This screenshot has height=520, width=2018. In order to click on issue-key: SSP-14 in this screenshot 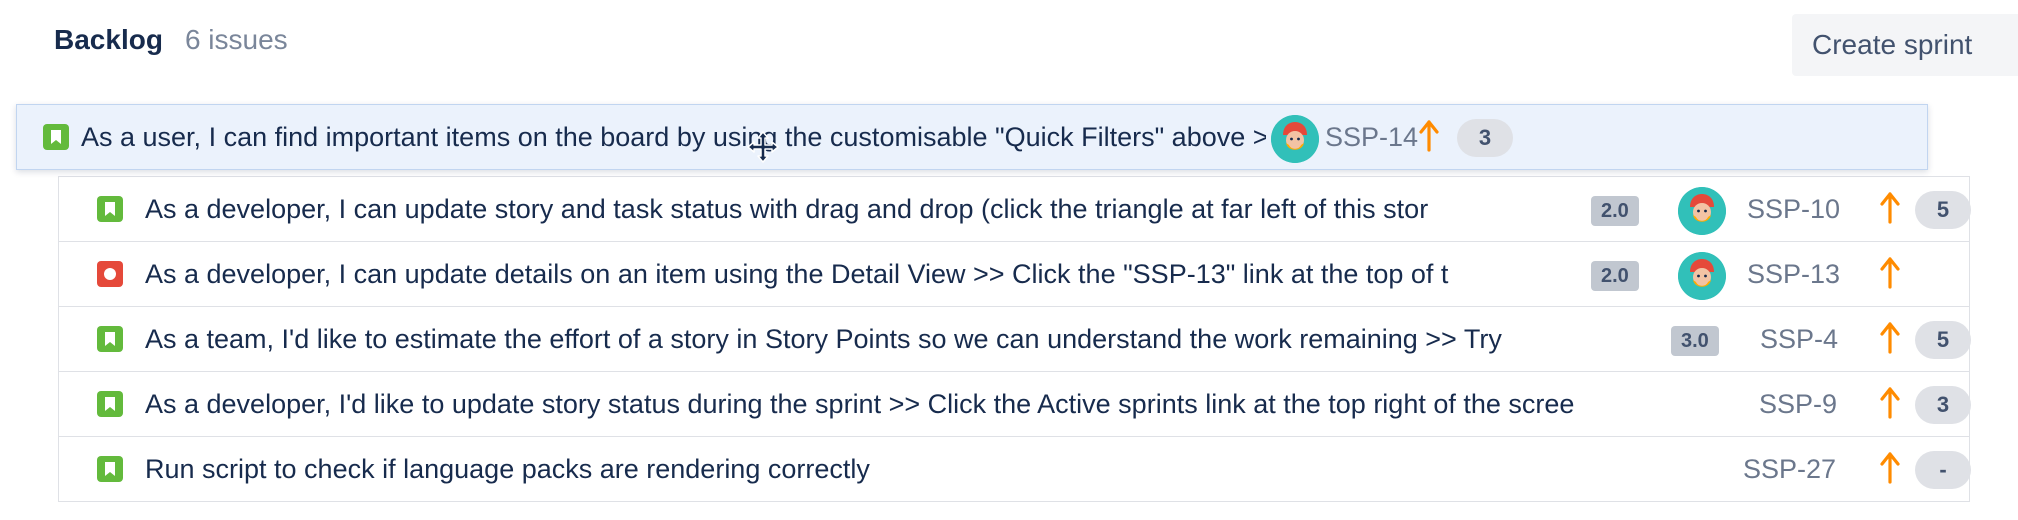, I will do `click(1371, 137)`.